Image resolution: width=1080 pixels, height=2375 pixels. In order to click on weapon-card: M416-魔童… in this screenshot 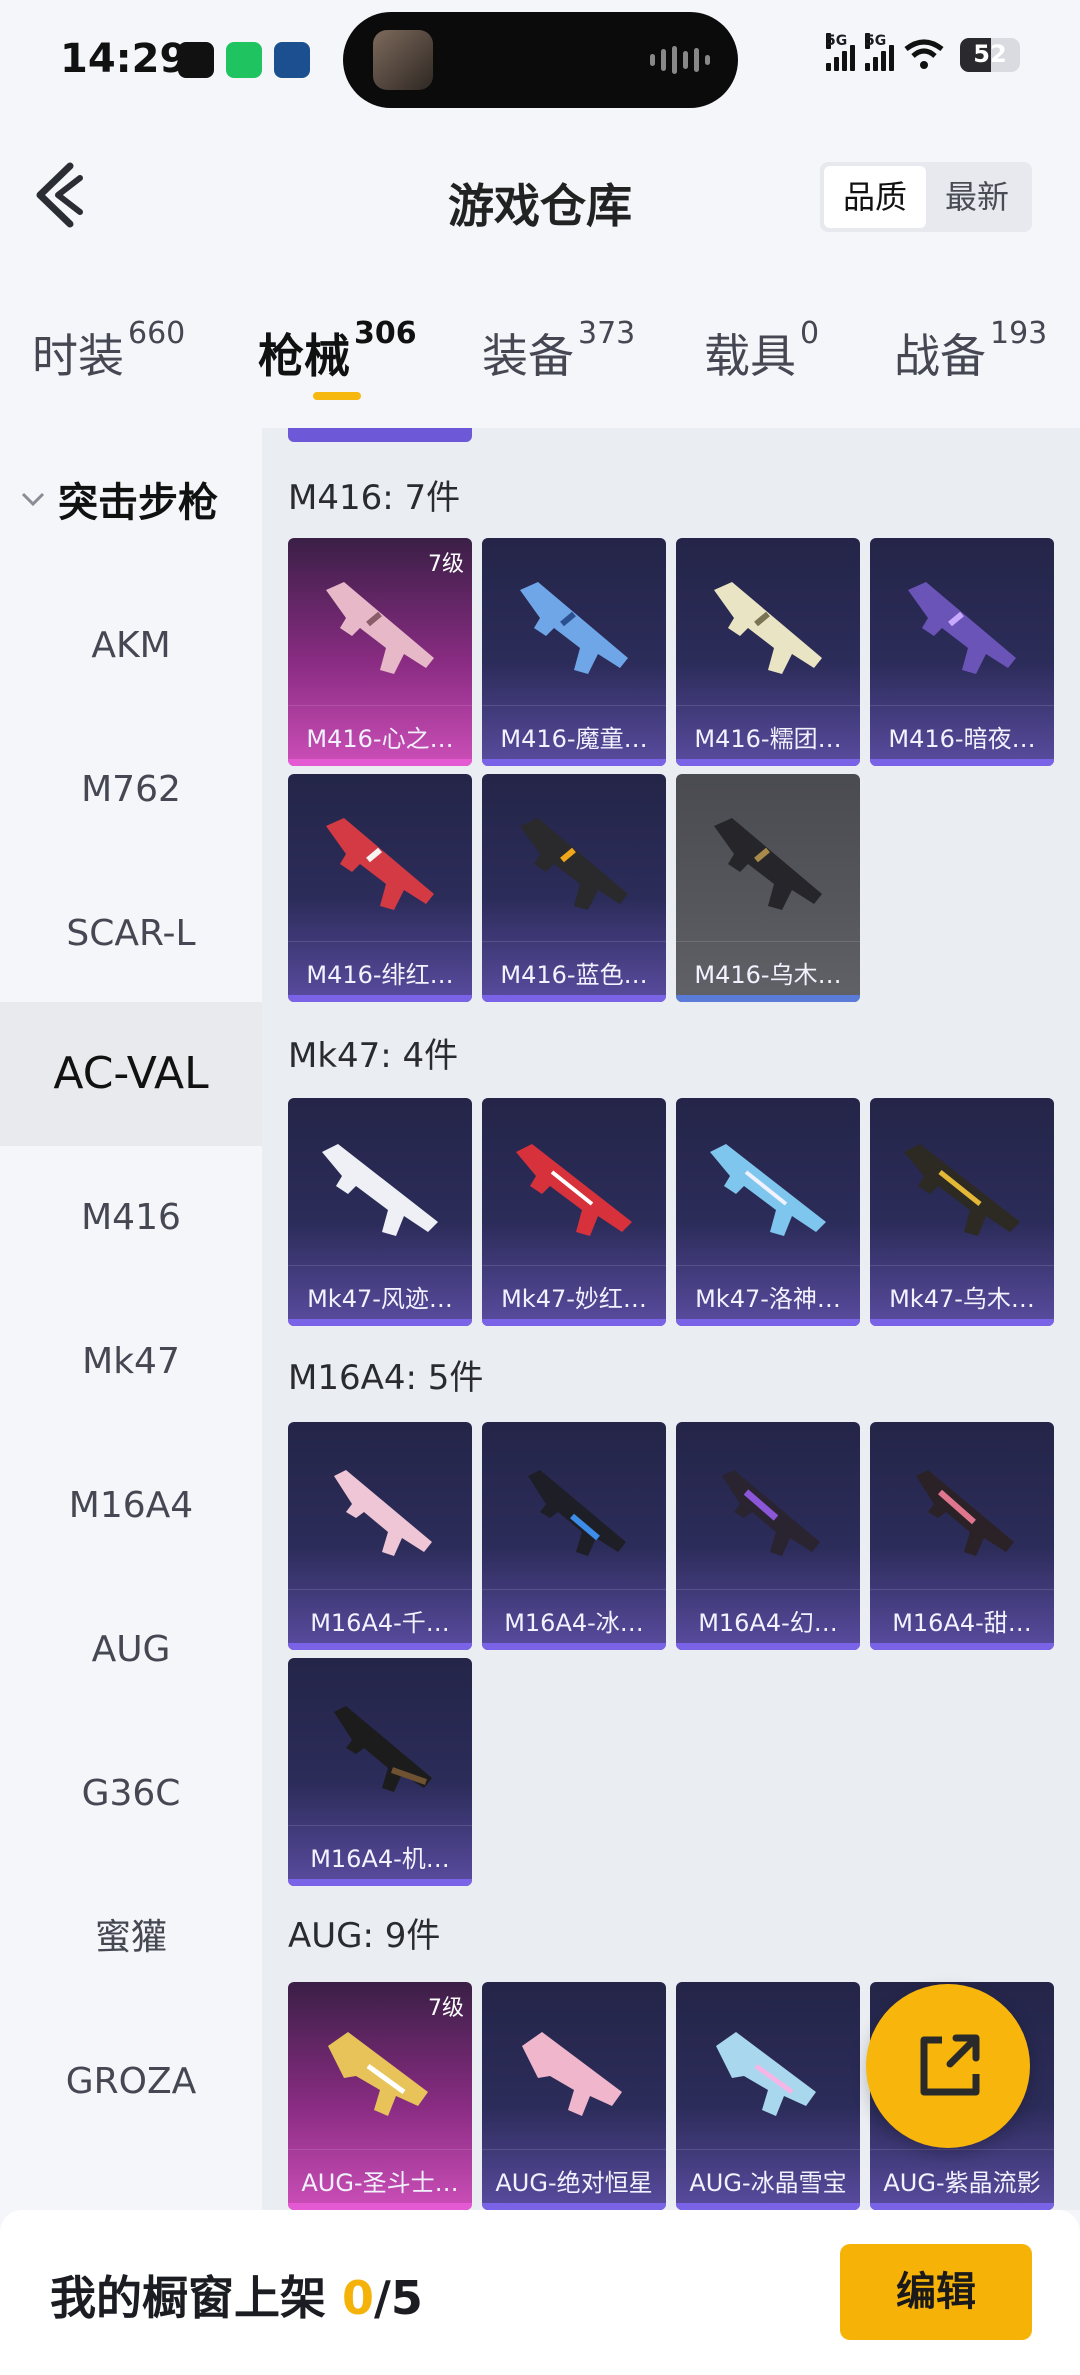, I will do `click(574, 652)`.